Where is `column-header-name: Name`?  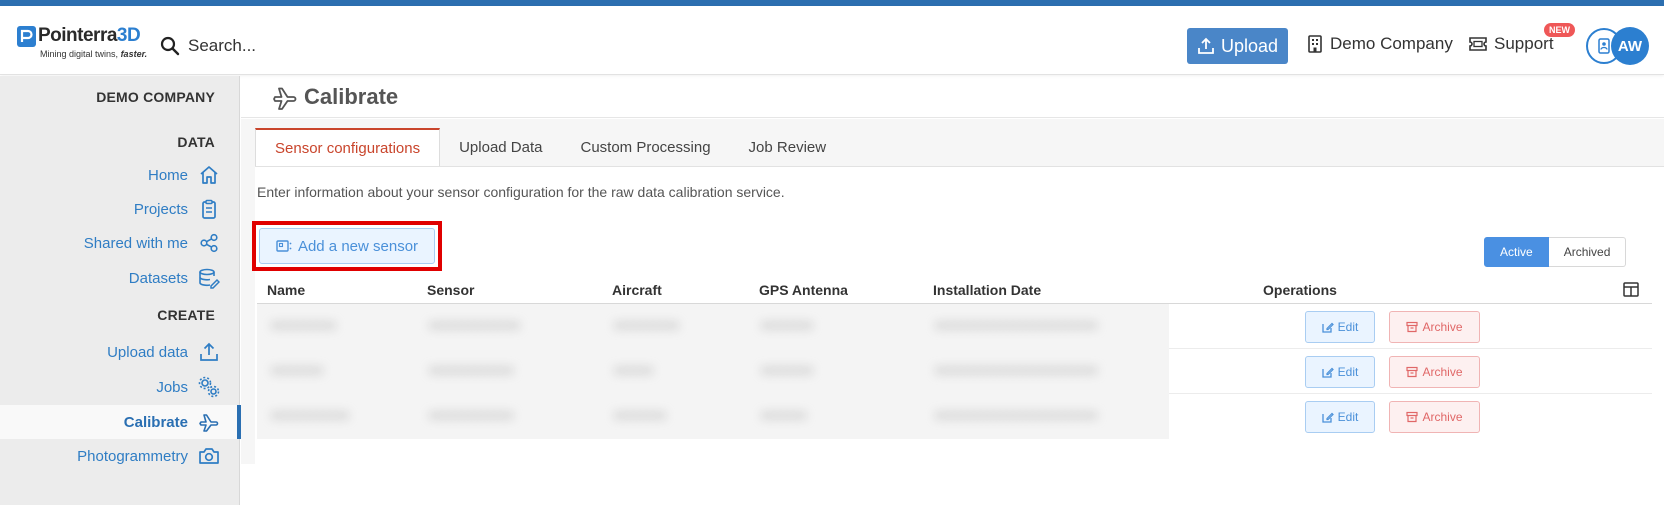 column-header-name: Name is located at coordinates (286, 290).